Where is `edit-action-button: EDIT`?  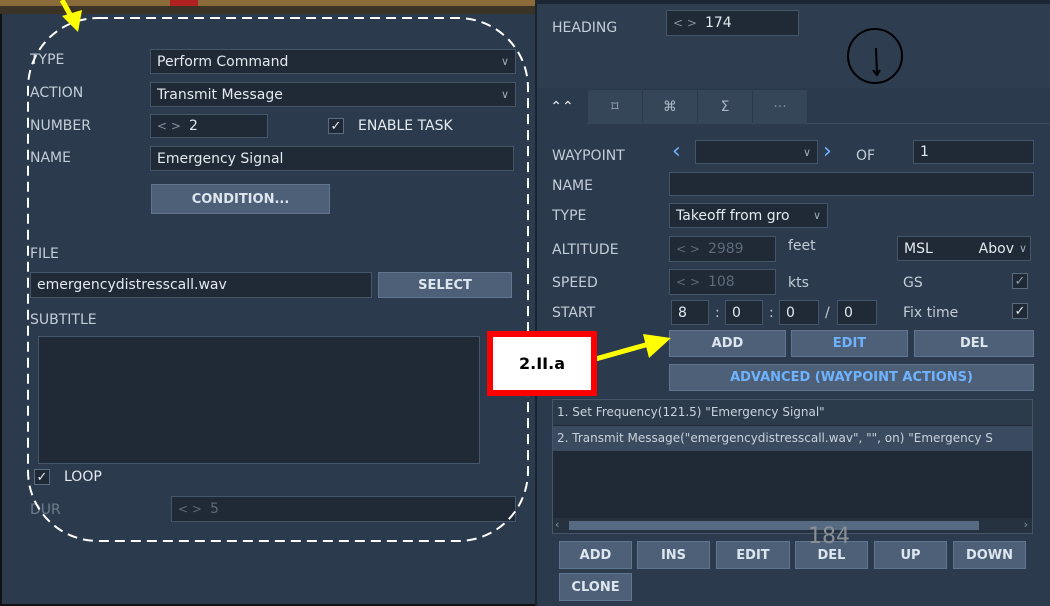
edit-action-button: EDIT is located at coordinates (753, 555).